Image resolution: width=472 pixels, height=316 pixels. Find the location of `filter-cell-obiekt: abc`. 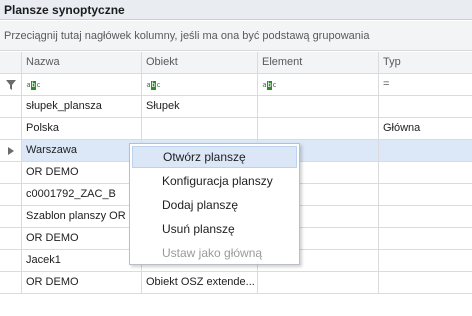

filter-cell-obiekt: abc is located at coordinates (200, 85).